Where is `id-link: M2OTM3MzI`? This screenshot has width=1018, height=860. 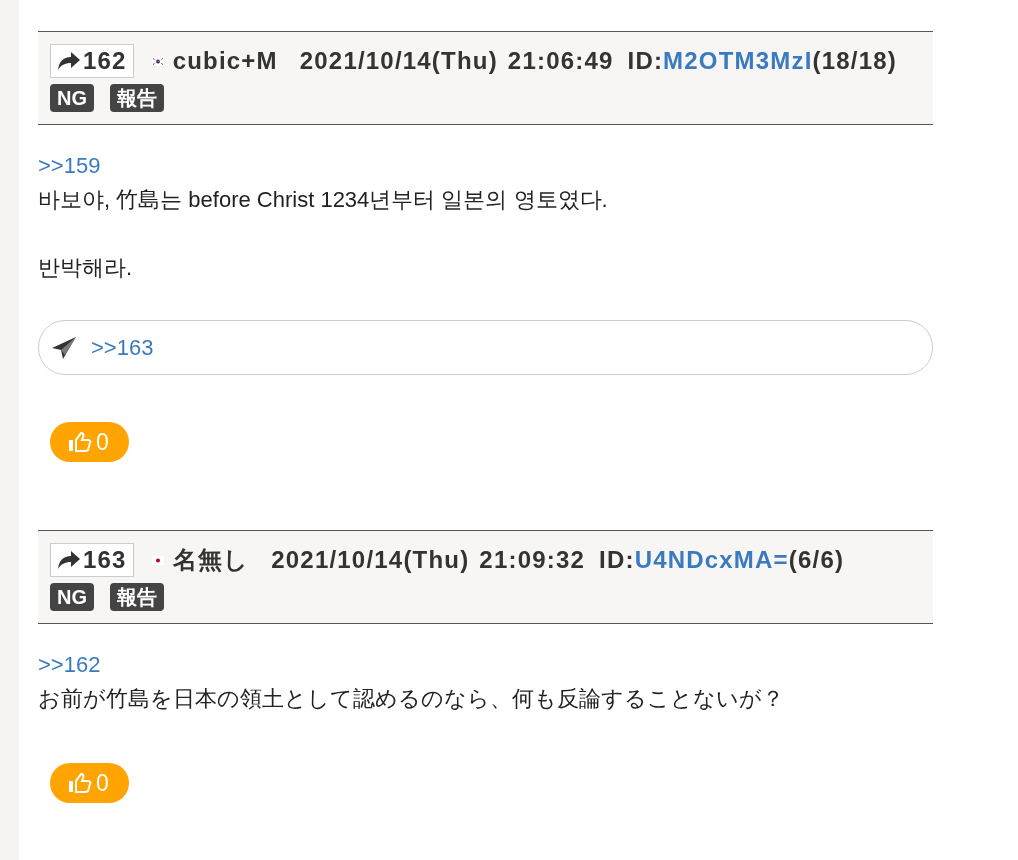
id-link: M2OTM3MzI is located at coordinates (738, 60).